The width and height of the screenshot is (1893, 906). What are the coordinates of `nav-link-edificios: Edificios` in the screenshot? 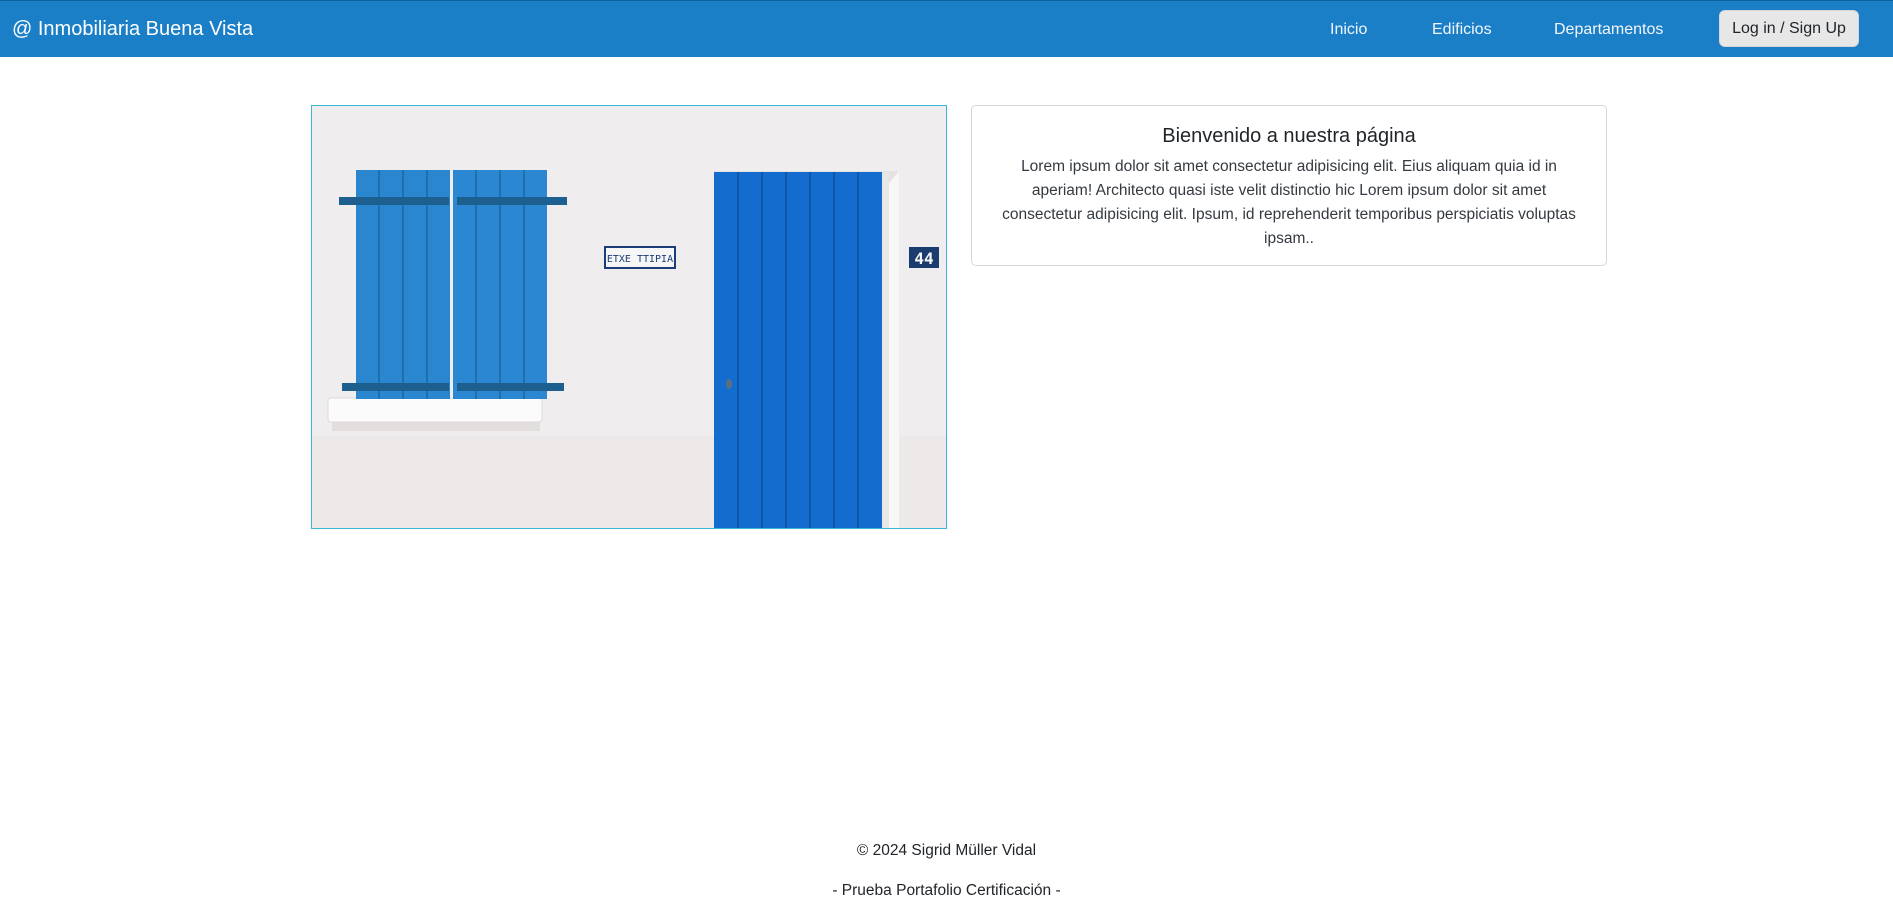 It's located at (1462, 30).